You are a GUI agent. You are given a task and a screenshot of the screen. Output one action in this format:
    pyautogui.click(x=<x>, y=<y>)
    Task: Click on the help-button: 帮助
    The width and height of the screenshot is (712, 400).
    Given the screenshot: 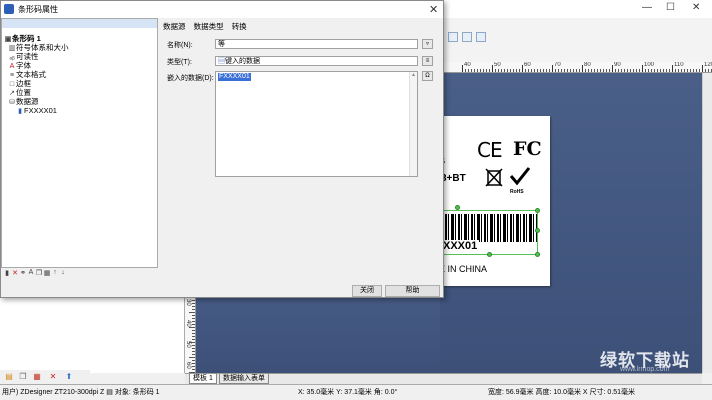 What is the action you would take?
    pyautogui.click(x=412, y=291)
    